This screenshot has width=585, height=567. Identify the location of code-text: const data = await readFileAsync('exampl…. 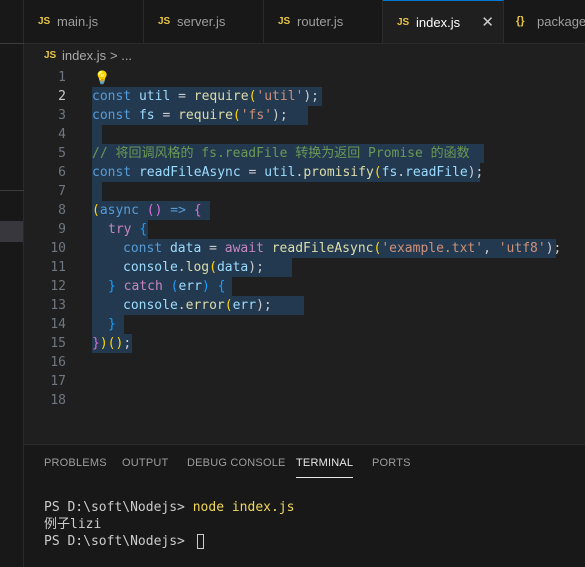
(342, 248).